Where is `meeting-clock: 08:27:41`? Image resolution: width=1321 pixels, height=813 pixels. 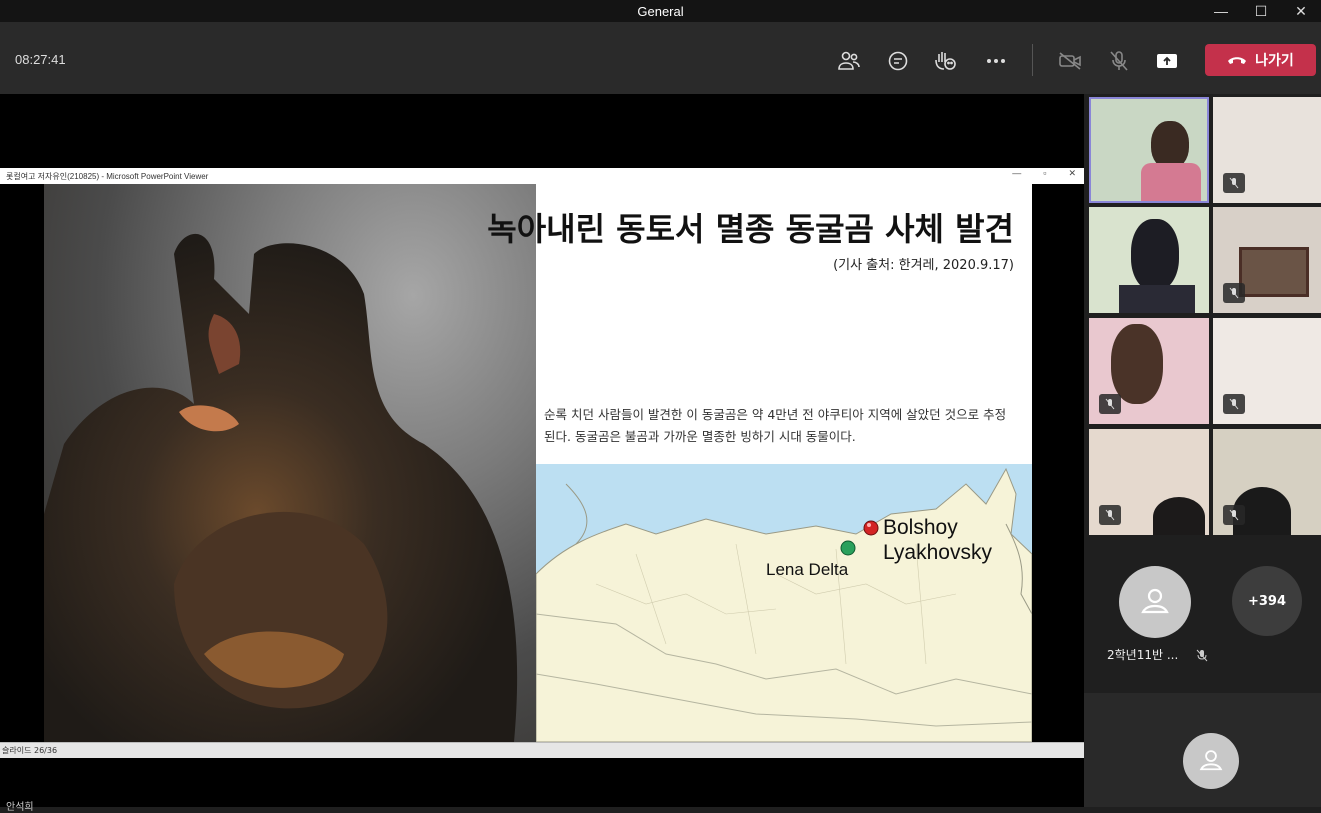 meeting-clock: 08:27:41 is located at coordinates (40, 59).